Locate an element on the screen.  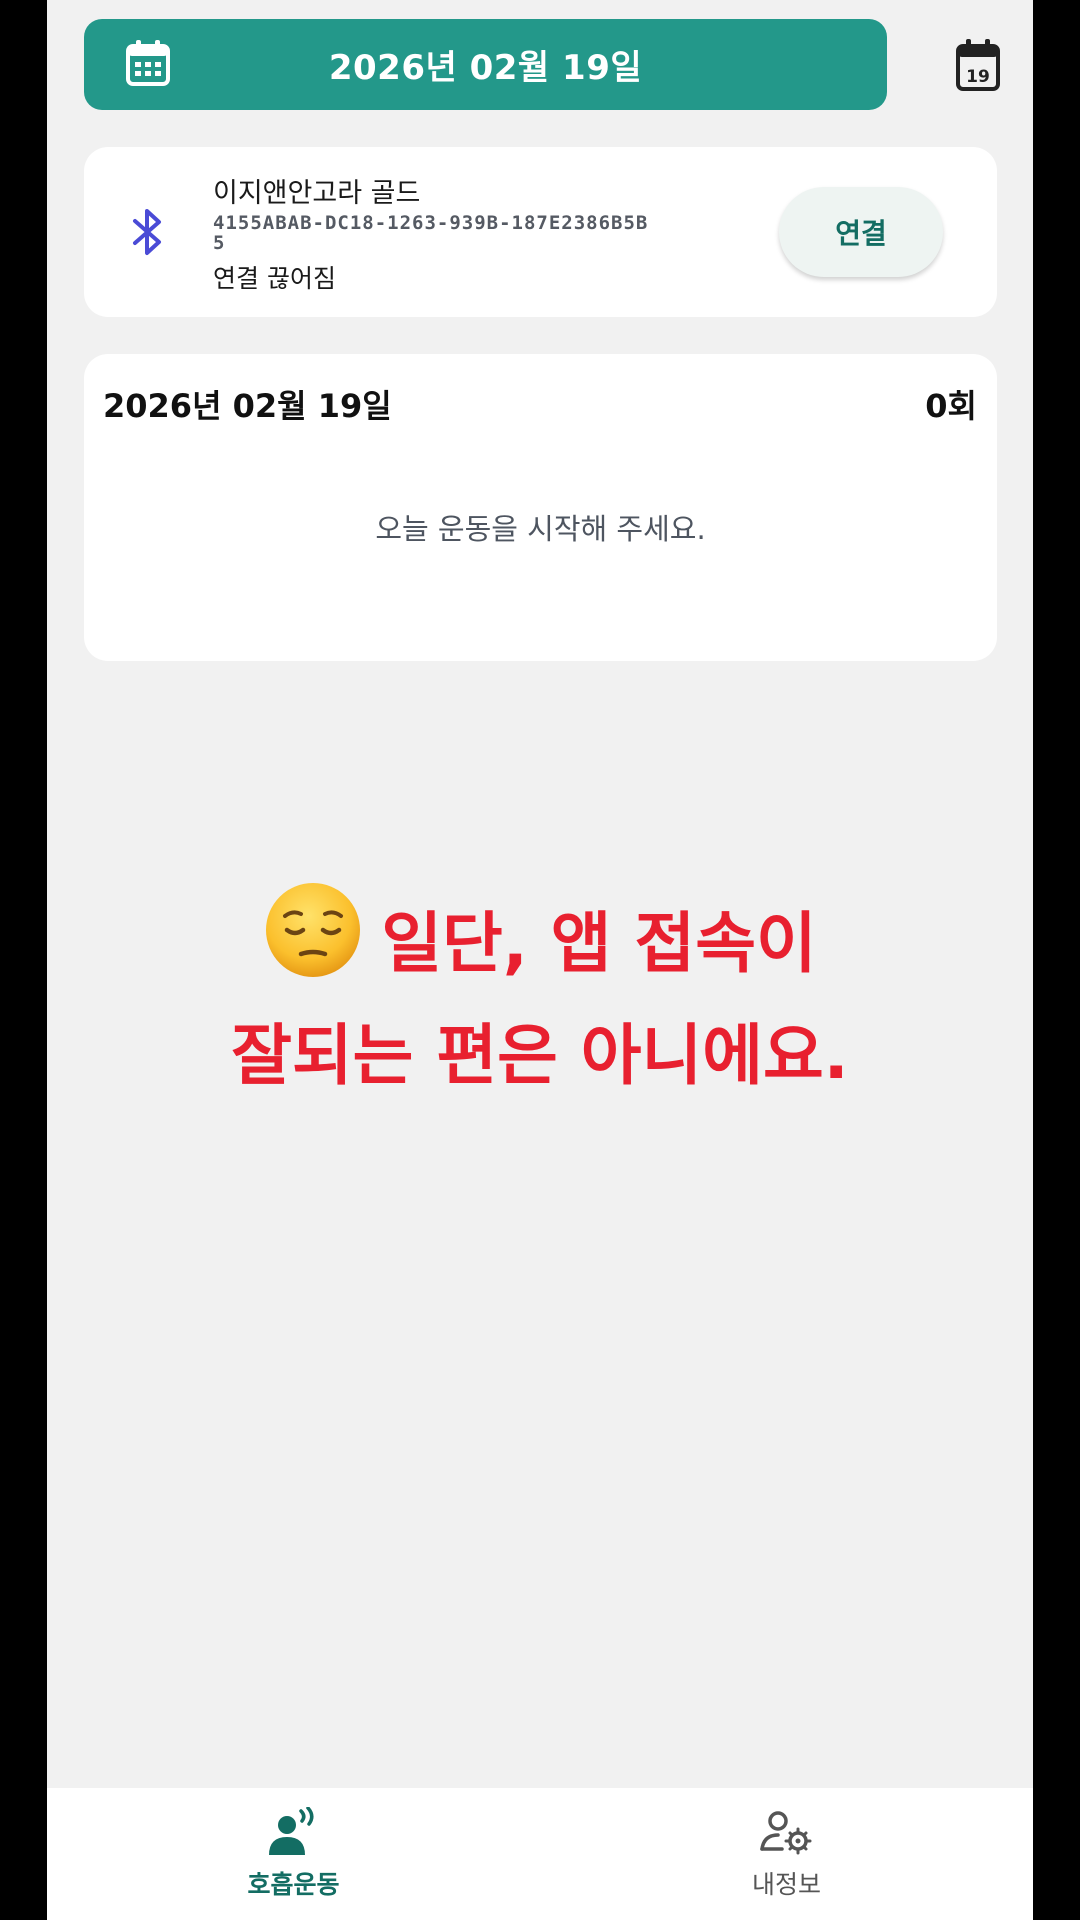
calendar-icon is located at coordinates (148, 63).